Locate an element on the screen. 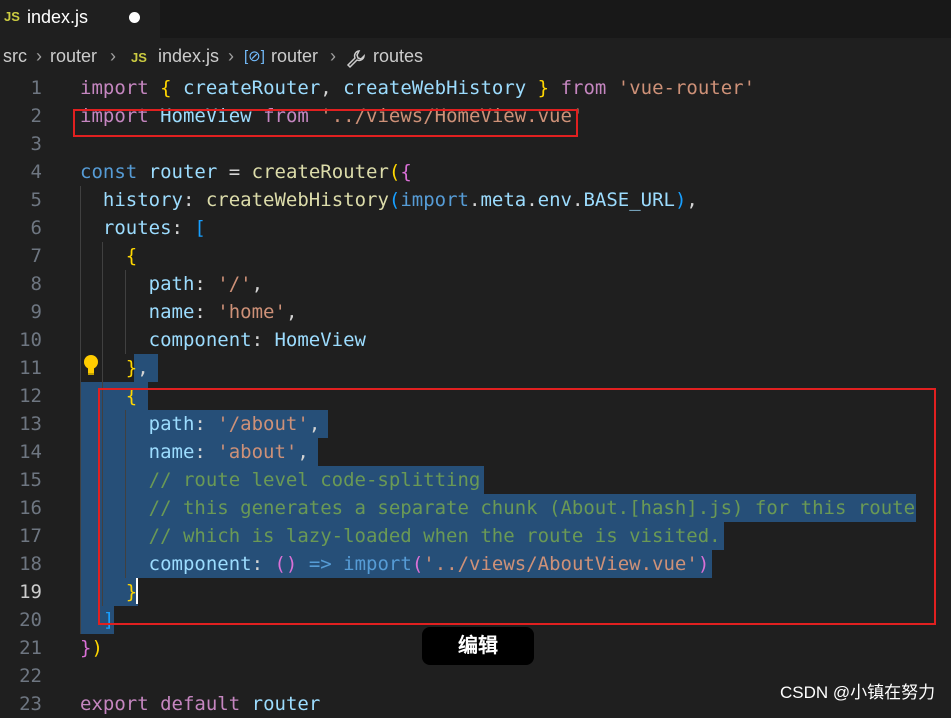 The image size is (951, 718). breadcrumb-index-js: index.js is located at coordinates (188, 56).